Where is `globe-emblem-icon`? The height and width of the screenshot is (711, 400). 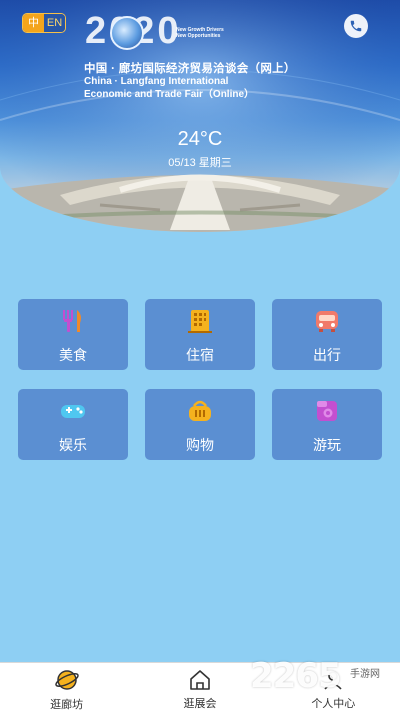 globe-emblem-icon is located at coordinates (127, 33).